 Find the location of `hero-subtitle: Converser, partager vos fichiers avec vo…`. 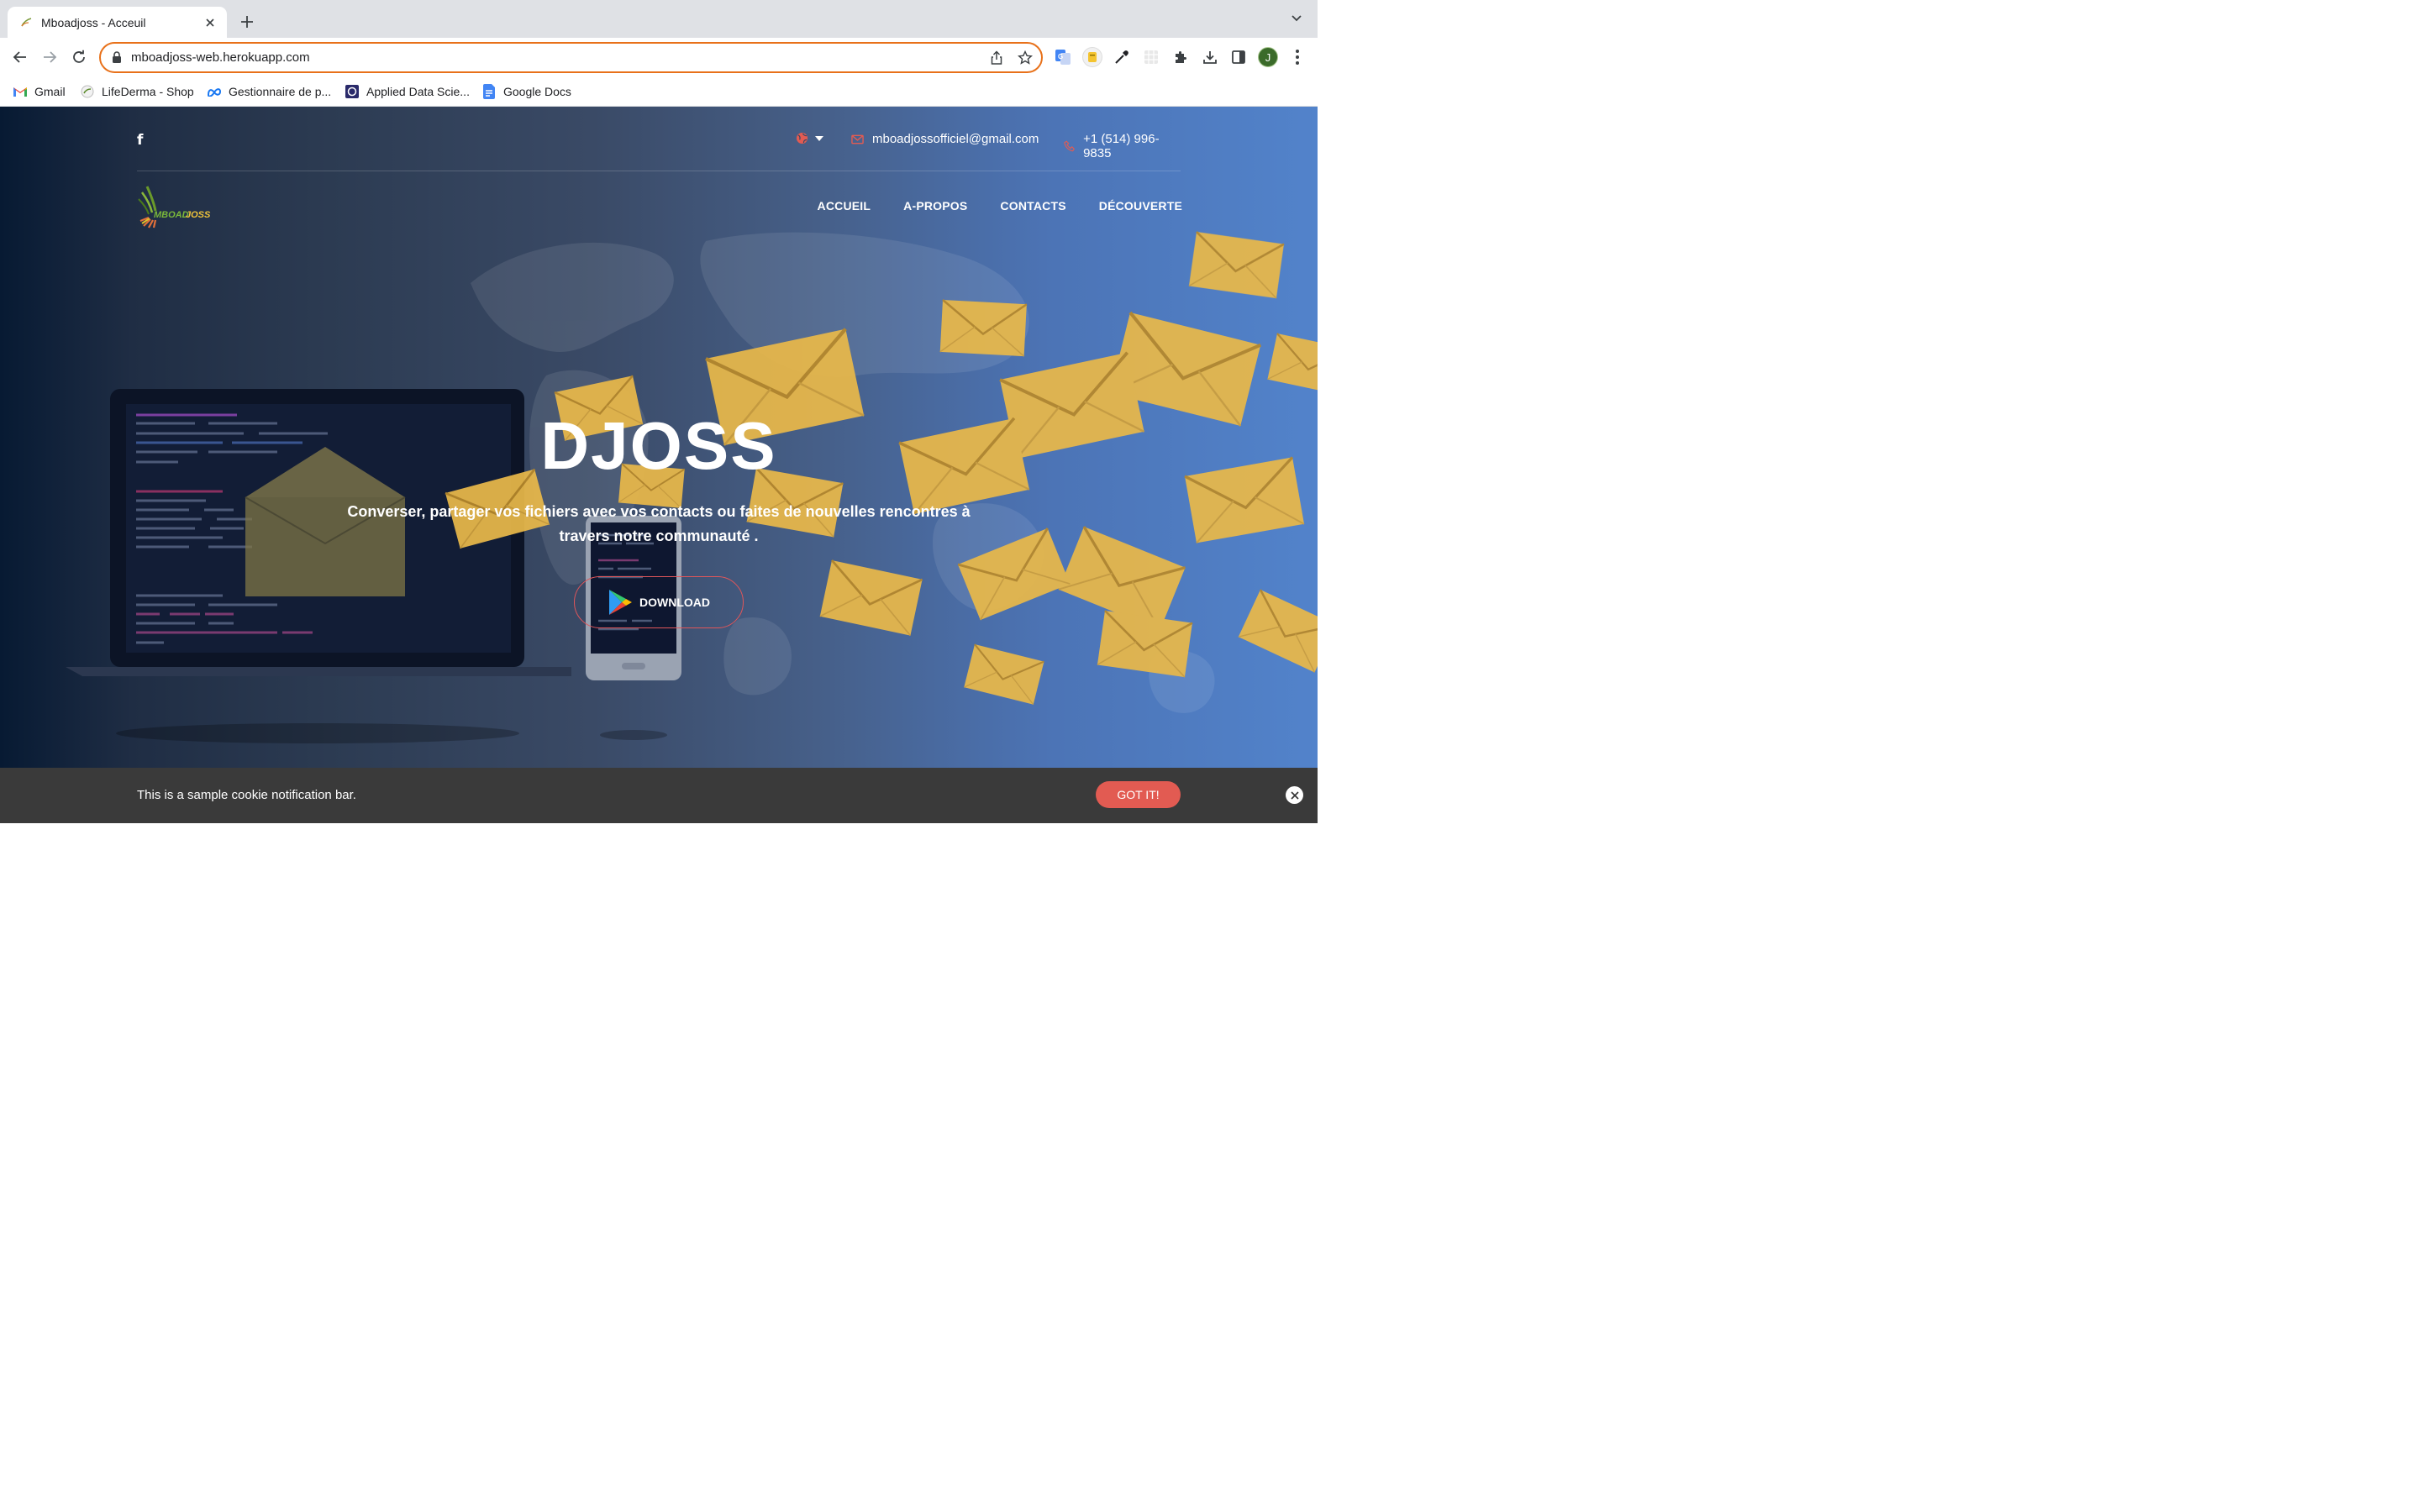

hero-subtitle: Converser, partager vos fichiers avec vo… is located at coordinates (659, 523).